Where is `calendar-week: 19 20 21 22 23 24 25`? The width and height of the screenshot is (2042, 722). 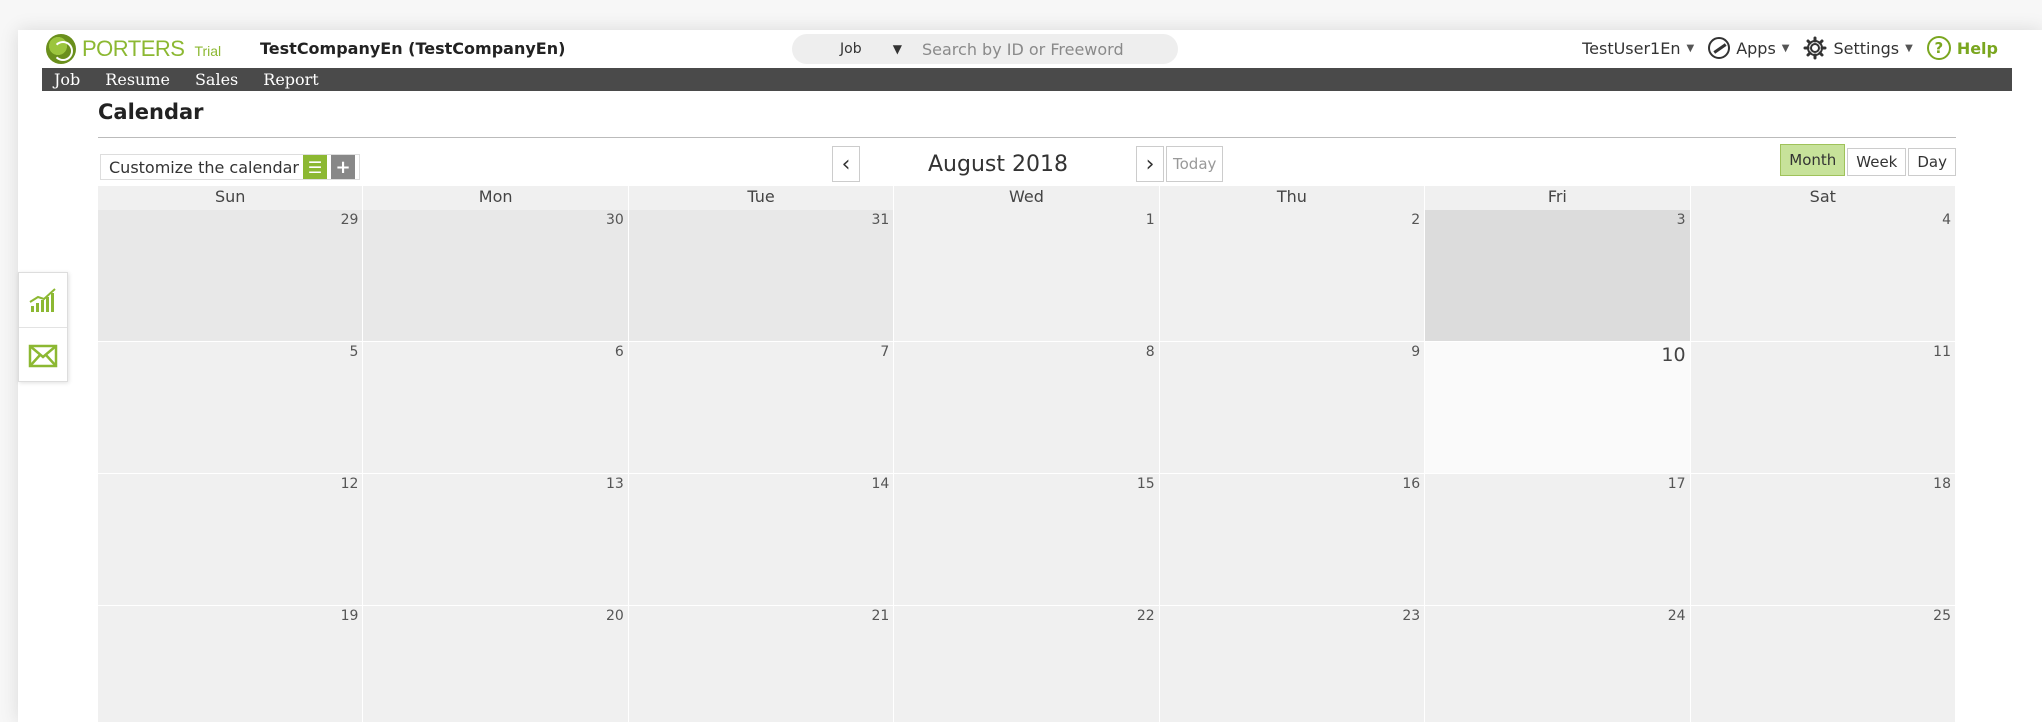 calendar-week: 19 20 21 22 23 24 25 is located at coordinates (1027, 664).